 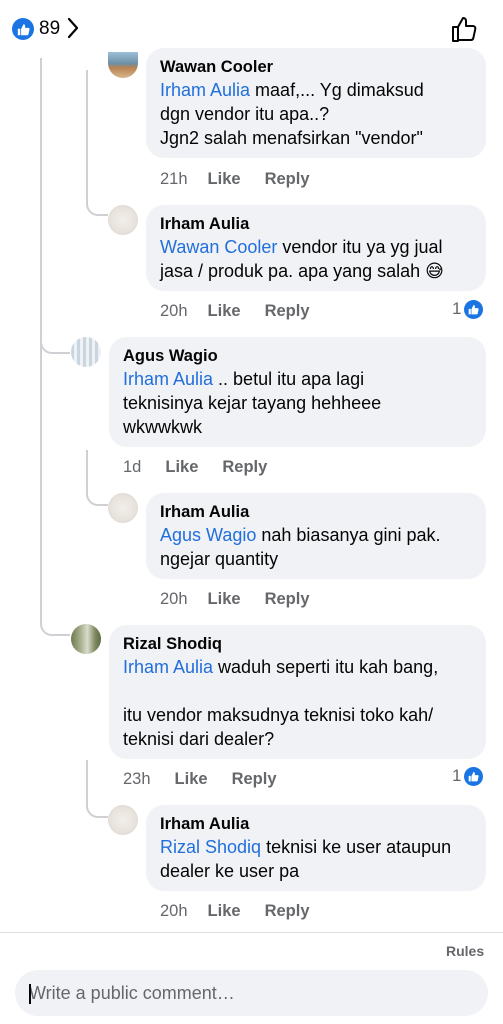 What do you see at coordinates (210, 847) in the screenshot?
I see `mention-link: Rizal Shodiq` at bounding box center [210, 847].